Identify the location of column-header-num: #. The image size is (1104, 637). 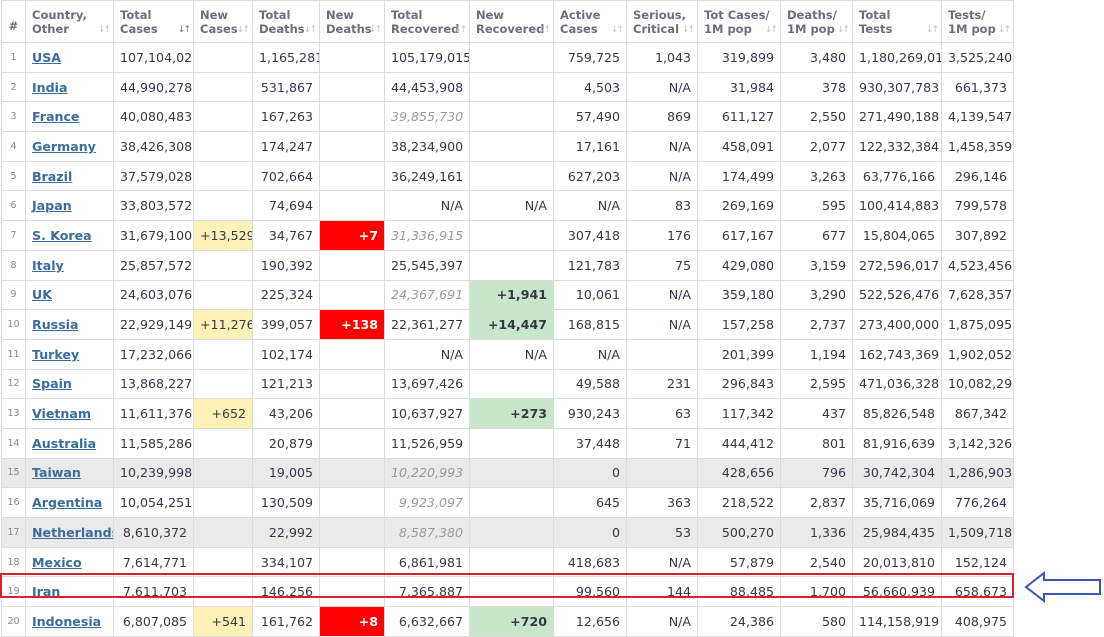
(13, 21).